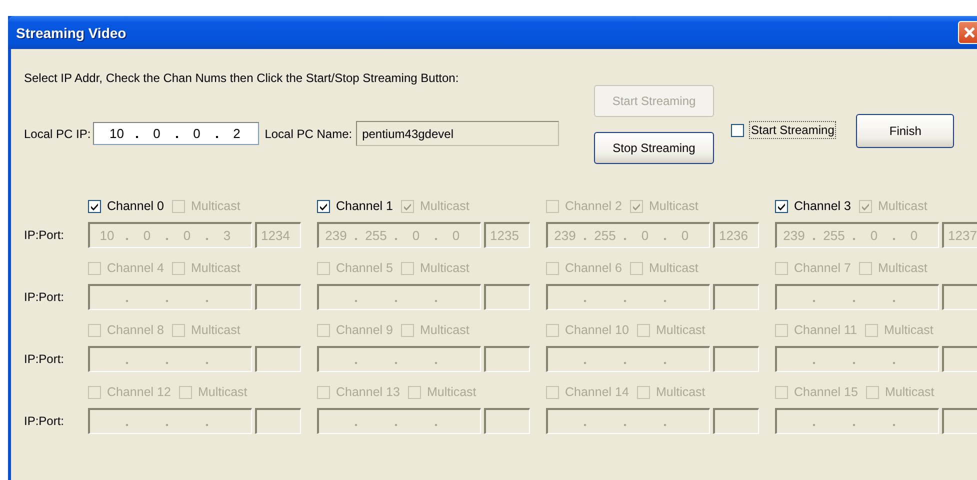  I want to click on checkbox-label: Channel 10, so click(597, 330).